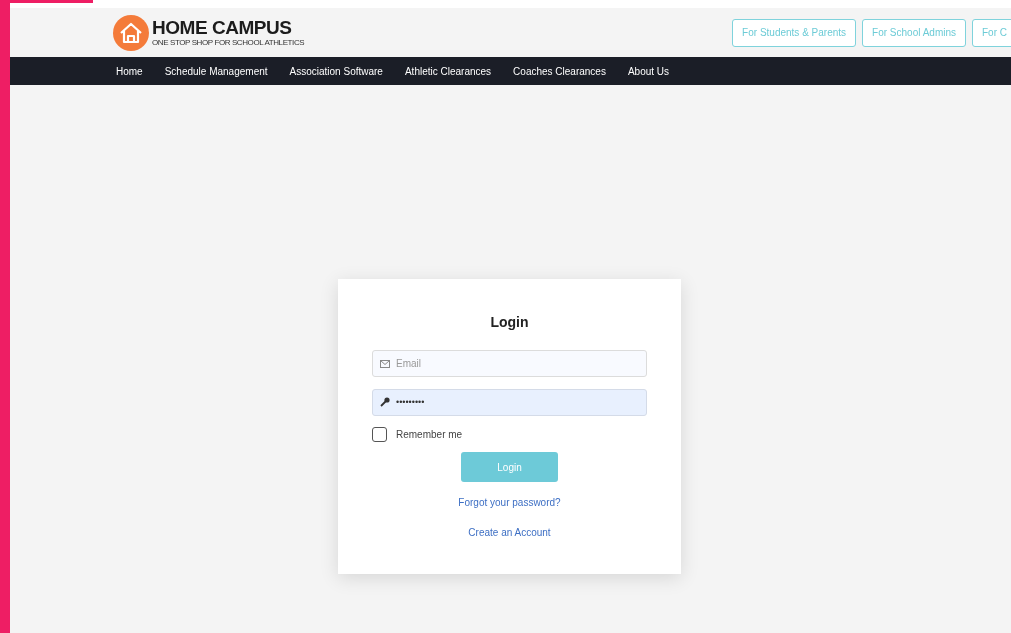 This screenshot has height=633, width=1011. What do you see at coordinates (509, 363) in the screenshot?
I see `email-field: Email` at bounding box center [509, 363].